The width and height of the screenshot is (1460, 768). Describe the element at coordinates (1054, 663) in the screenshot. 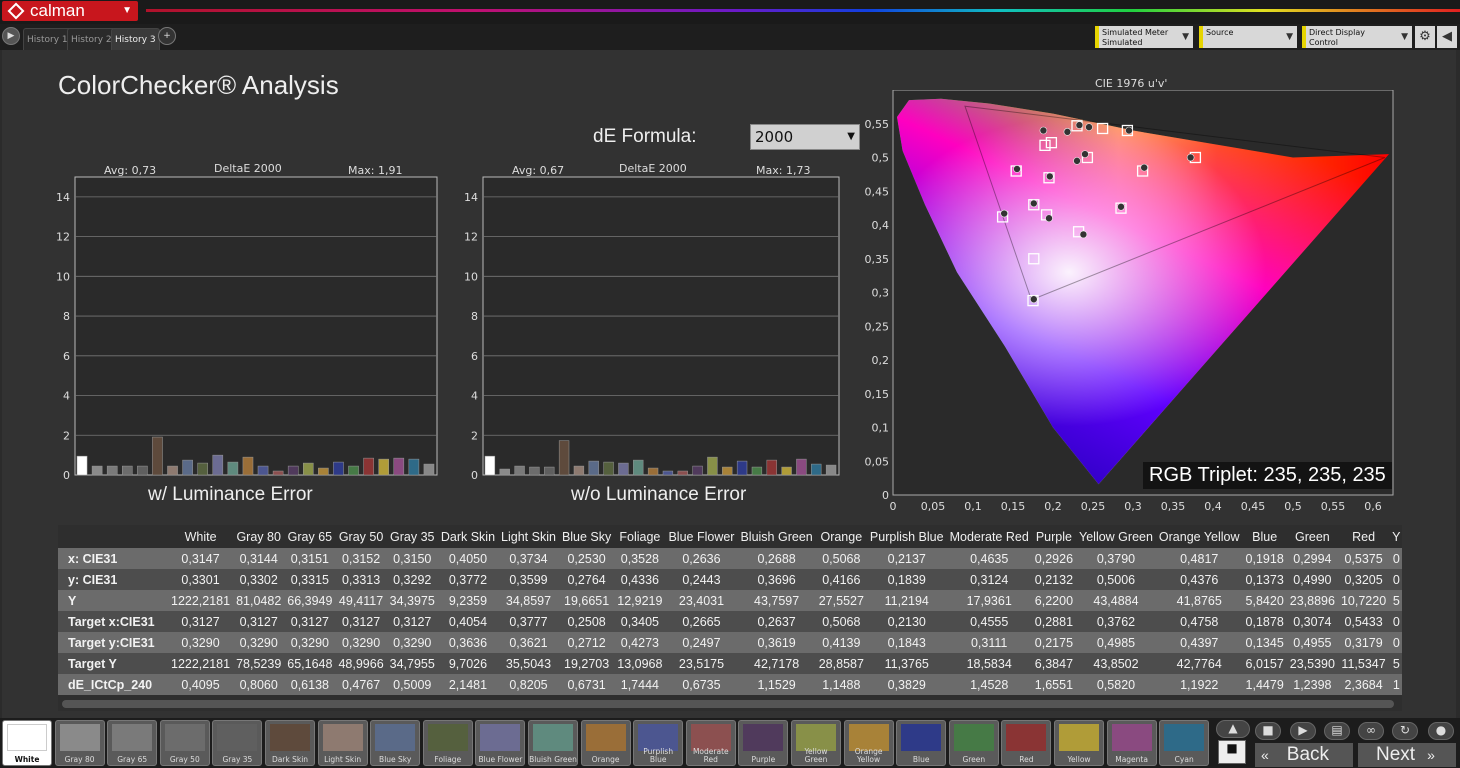

I see `table-cell: 6,3847` at that location.